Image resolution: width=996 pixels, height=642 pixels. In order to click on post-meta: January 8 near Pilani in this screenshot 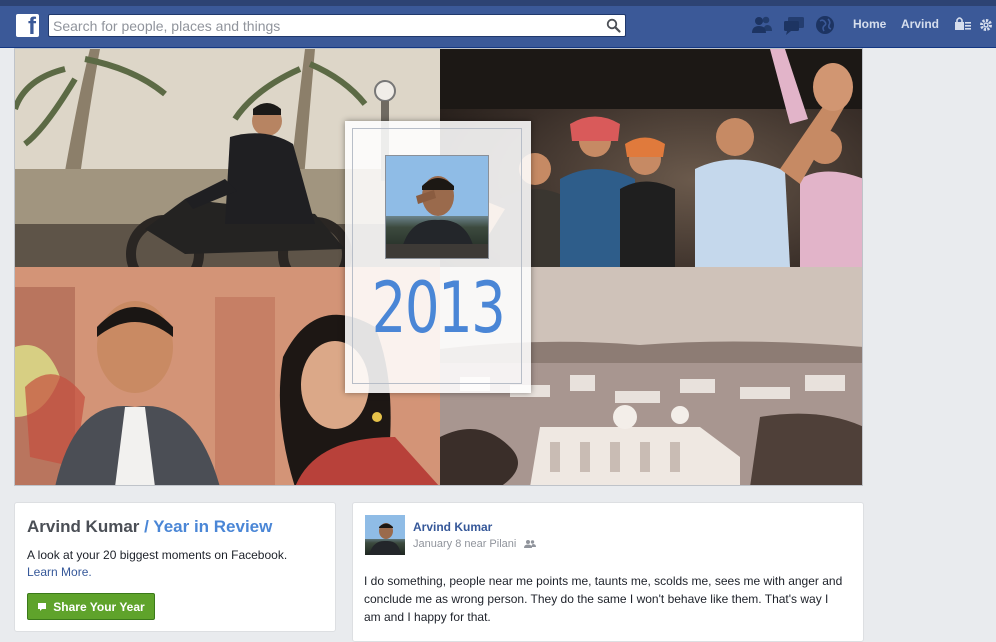, I will do `click(475, 544)`.